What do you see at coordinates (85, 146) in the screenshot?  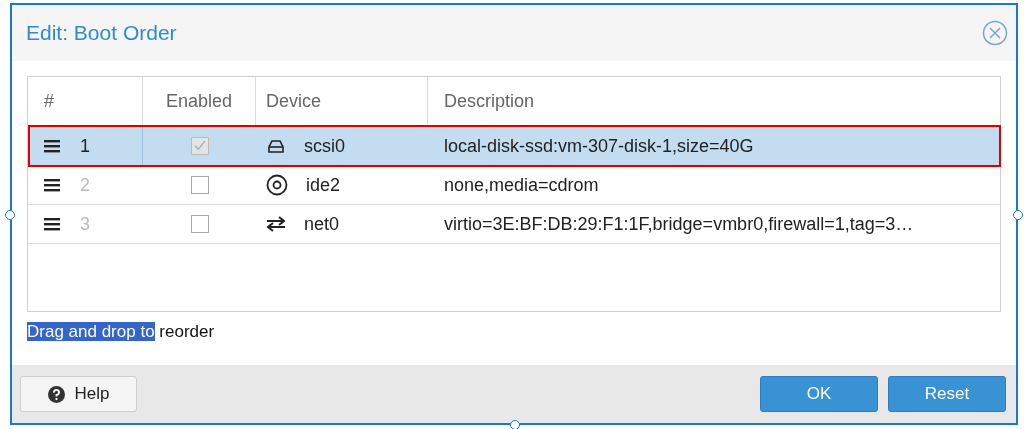 I see `row-number: 1` at bounding box center [85, 146].